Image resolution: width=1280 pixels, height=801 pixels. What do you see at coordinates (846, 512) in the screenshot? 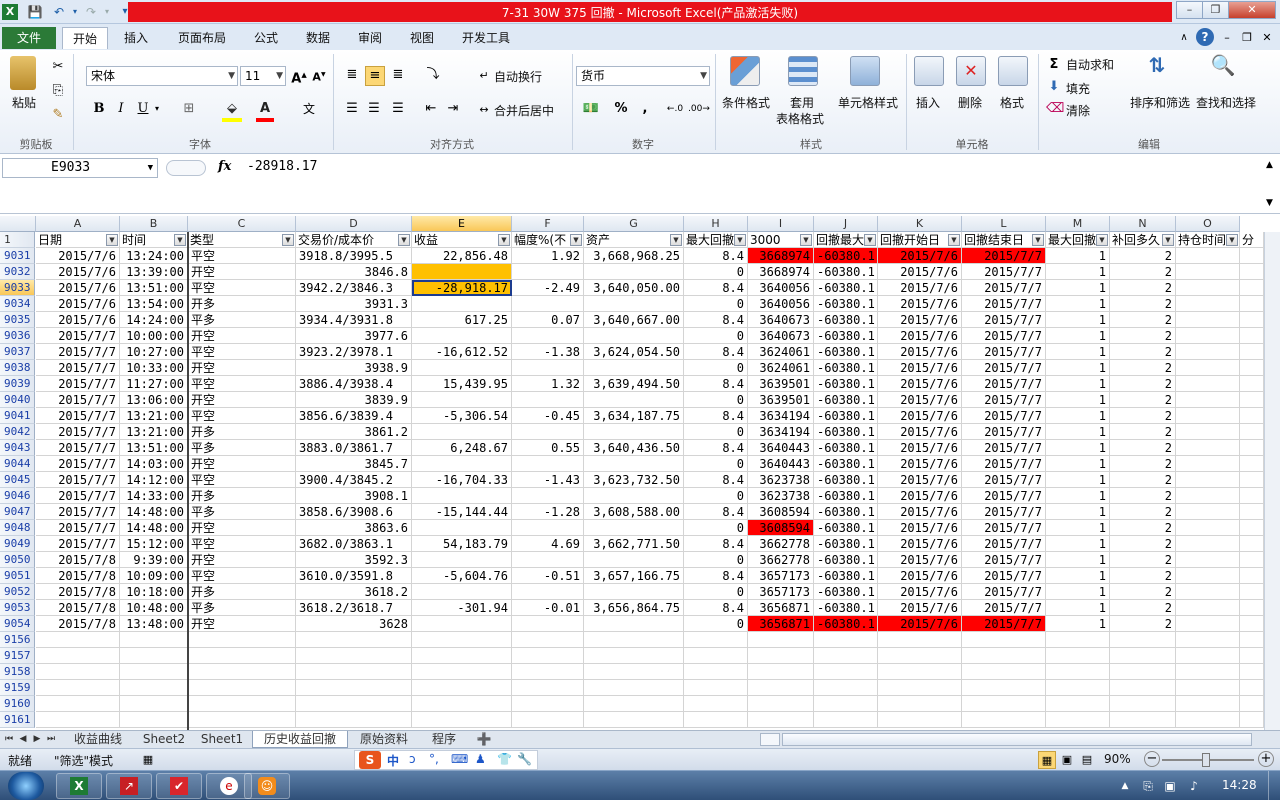
I see `cell-j-9047: -60380.1` at bounding box center [846, 512].